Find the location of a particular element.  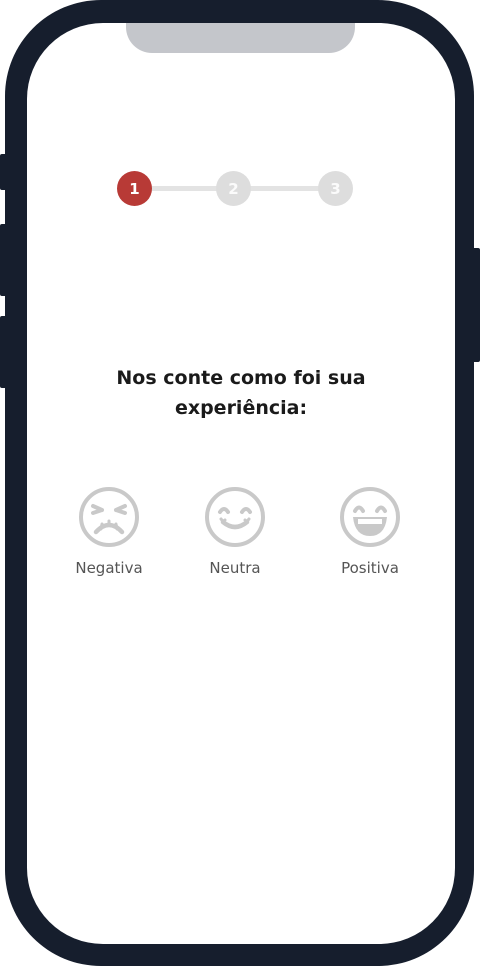

step-2: 2 is located at coordinates (233, 188).